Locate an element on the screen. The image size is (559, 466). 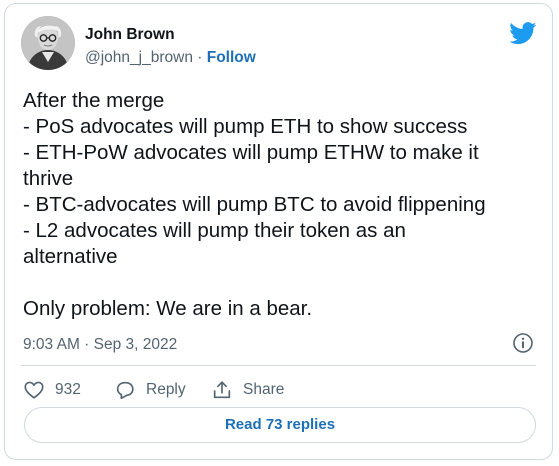
like-button: 932 is located at coordinates (52, 390).